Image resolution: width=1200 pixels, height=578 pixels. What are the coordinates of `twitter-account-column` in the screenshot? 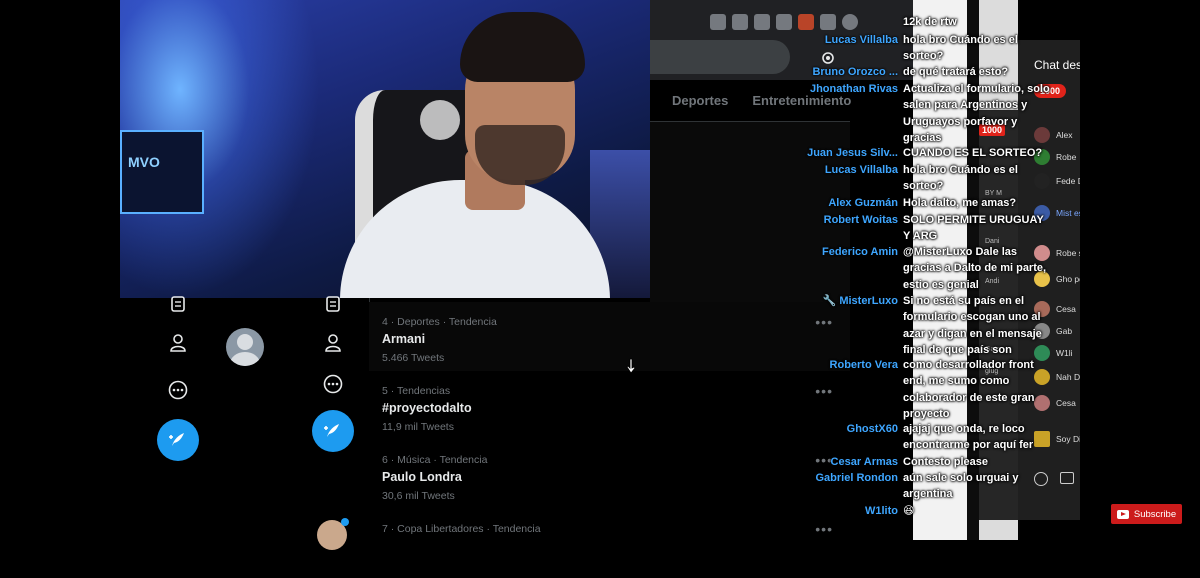 It's located at (240, 419).